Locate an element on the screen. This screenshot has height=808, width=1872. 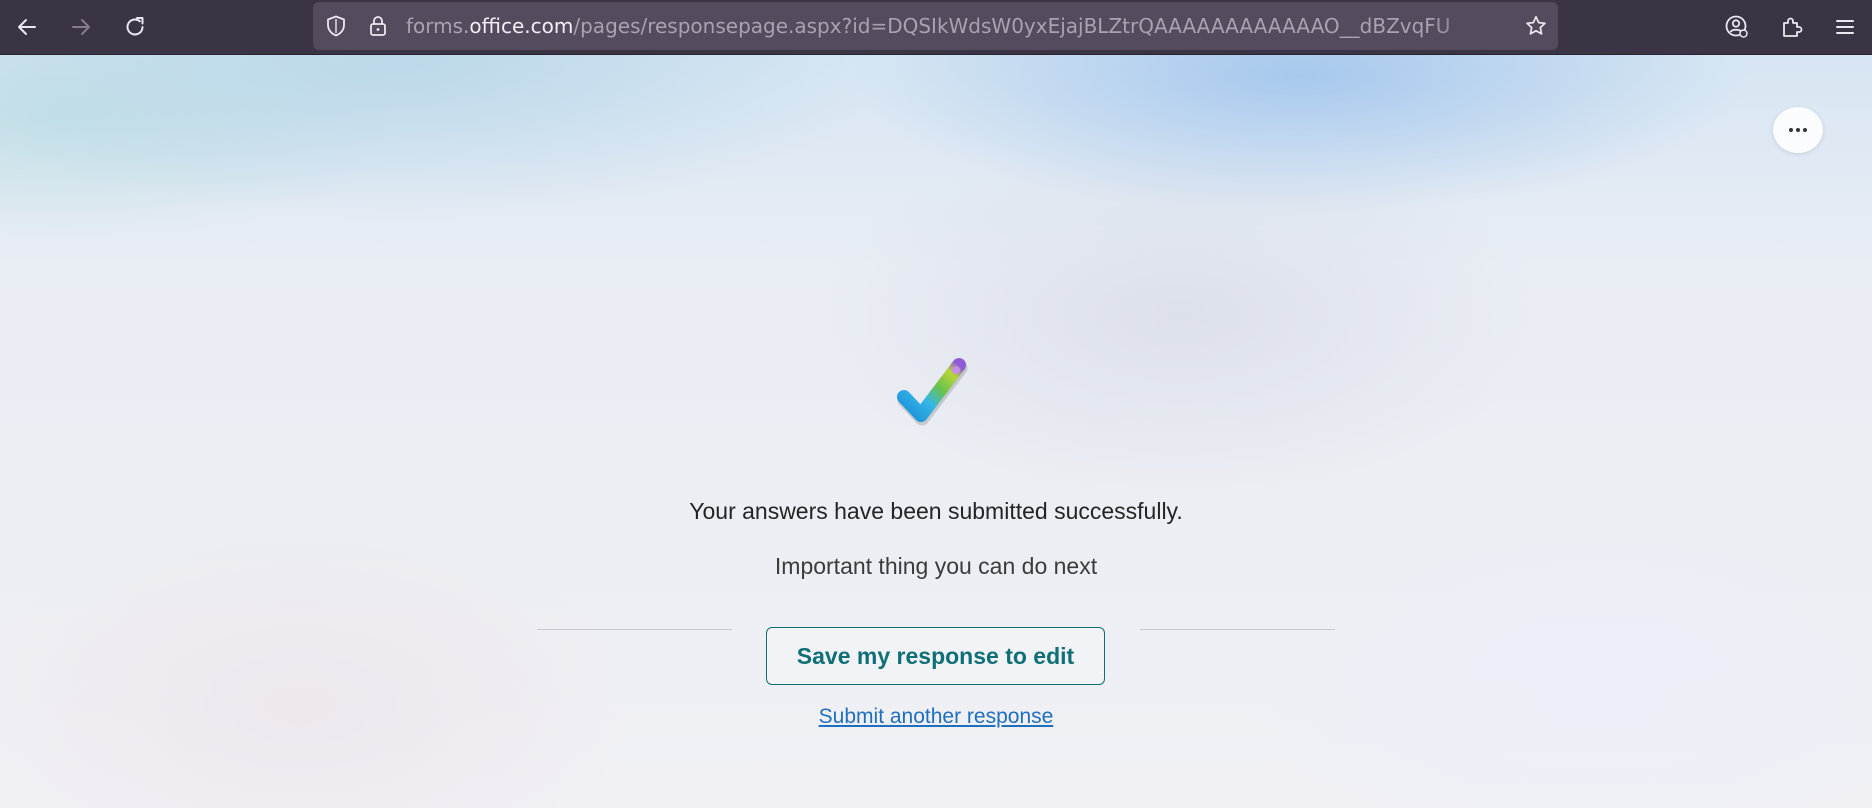
back-arrow-icon is located at coordinates (27, 27).